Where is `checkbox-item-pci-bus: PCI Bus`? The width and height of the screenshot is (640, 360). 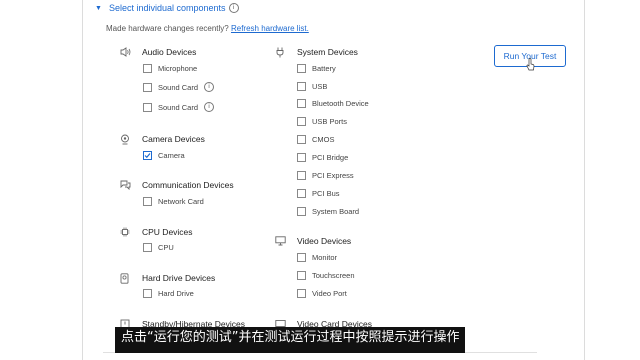 checkbox-item-pci-bus: PCI Bus is located at coordinates (318, 193).